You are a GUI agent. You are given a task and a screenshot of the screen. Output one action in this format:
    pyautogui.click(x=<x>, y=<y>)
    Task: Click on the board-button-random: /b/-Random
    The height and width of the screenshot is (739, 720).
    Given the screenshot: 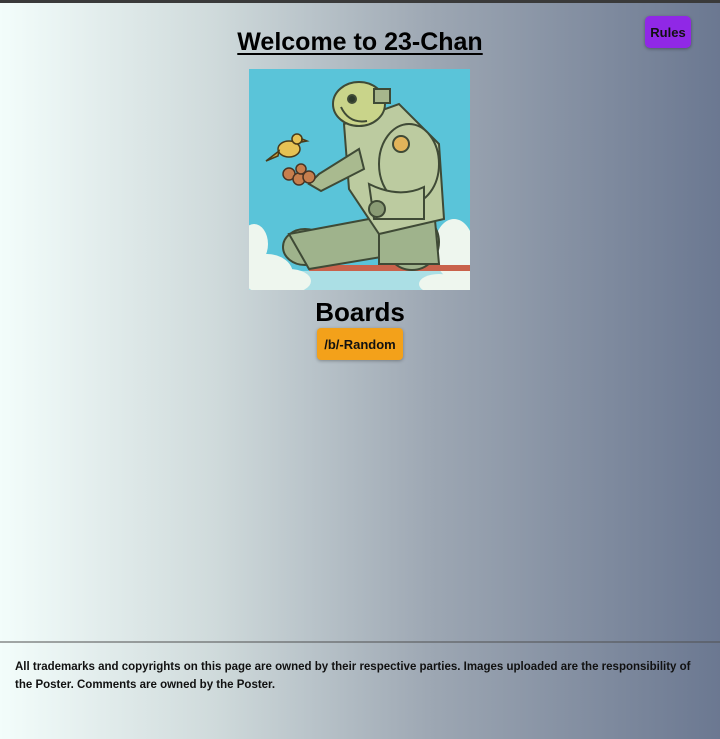 What is the action you would take?
    pyautogui.click(x=360, y=344)
    